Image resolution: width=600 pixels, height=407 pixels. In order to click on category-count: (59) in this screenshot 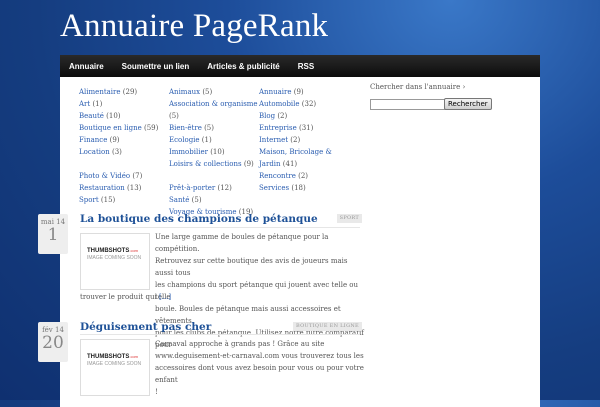, I will do `click(151, 128)`.